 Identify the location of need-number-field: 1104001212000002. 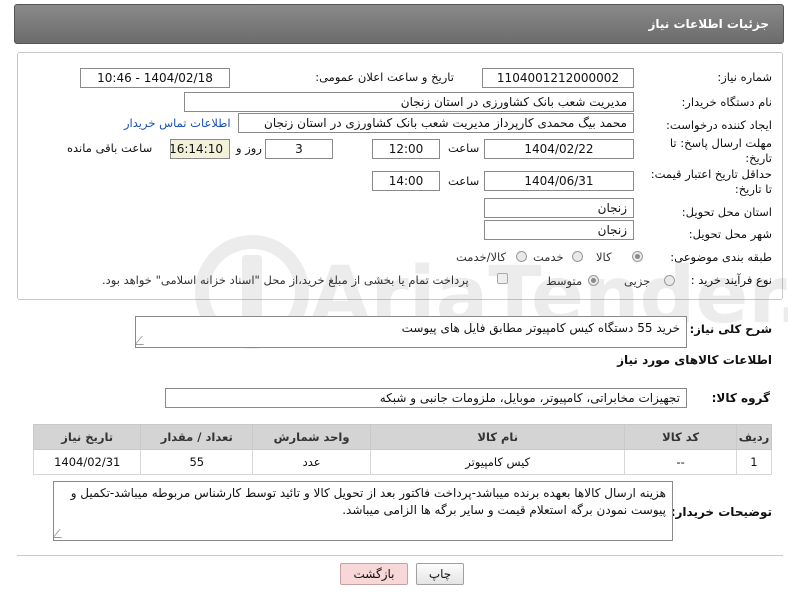
(558, 78).